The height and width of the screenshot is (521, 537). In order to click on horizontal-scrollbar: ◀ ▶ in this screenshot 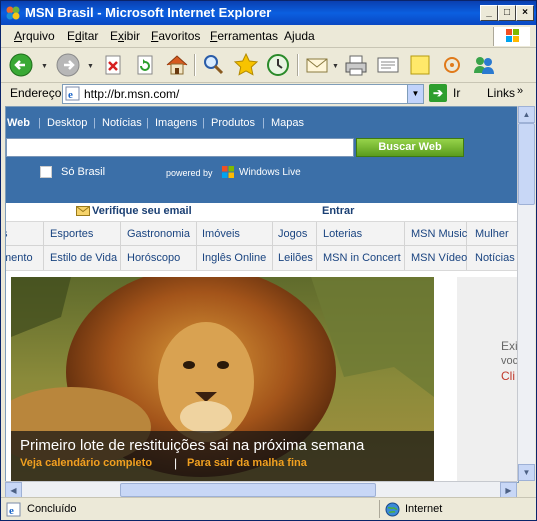, I will do `click(261, 490)`.